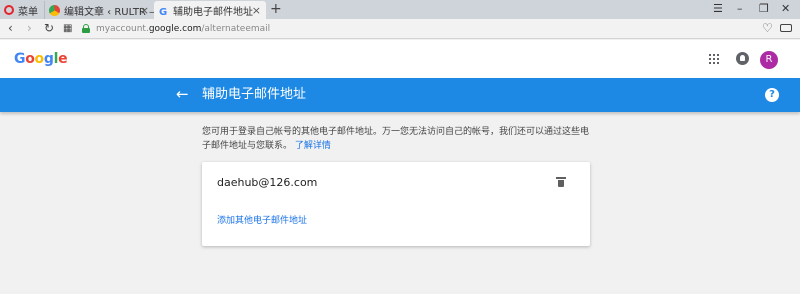 Image resolution: width=800 pixels, height=294 pixels. What do you see at coordinates (772, 95) in the screenshot?
I see `help-icon: ?` at bounding box center [772, 95].